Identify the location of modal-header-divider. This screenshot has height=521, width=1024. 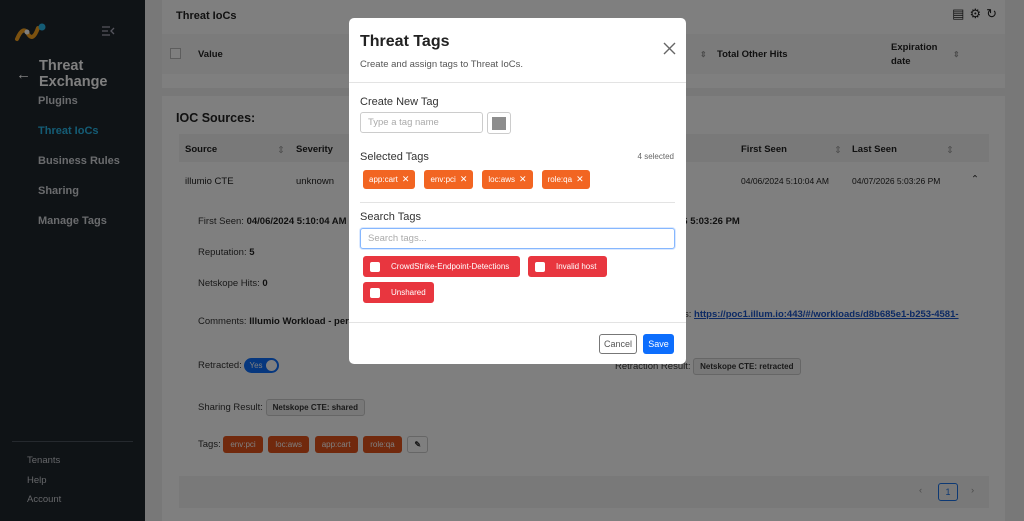
(517, 82).